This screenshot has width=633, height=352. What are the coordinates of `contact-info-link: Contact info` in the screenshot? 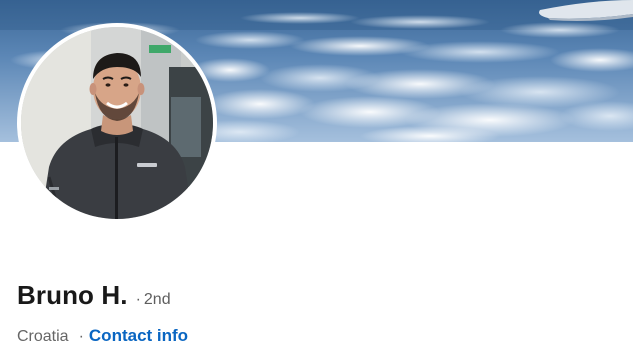 It's located at (138, 336).